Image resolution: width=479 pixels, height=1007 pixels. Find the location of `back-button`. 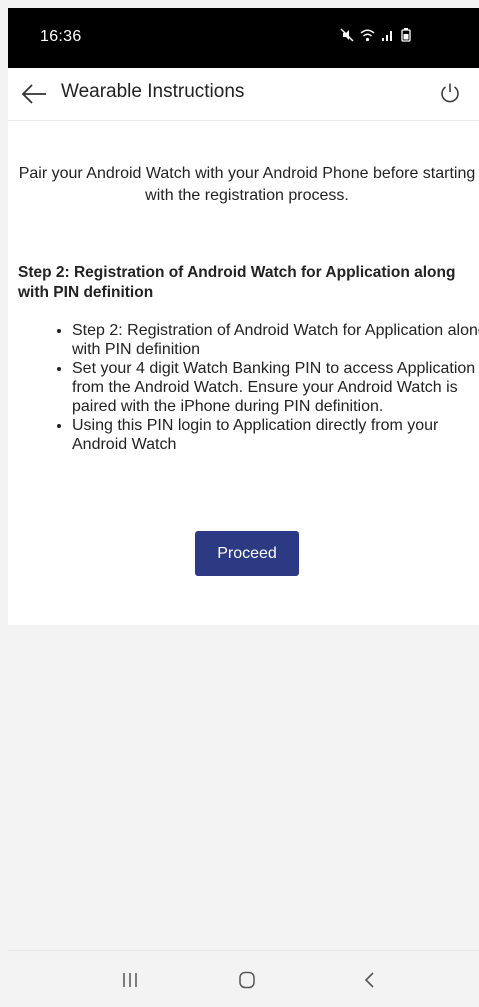

back-button is located at coordinates (34, 94).